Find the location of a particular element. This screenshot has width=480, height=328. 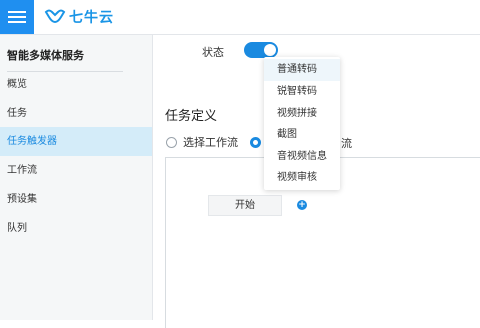

sidebar-item-queues: 队列 is located at coordinates (76, 228).